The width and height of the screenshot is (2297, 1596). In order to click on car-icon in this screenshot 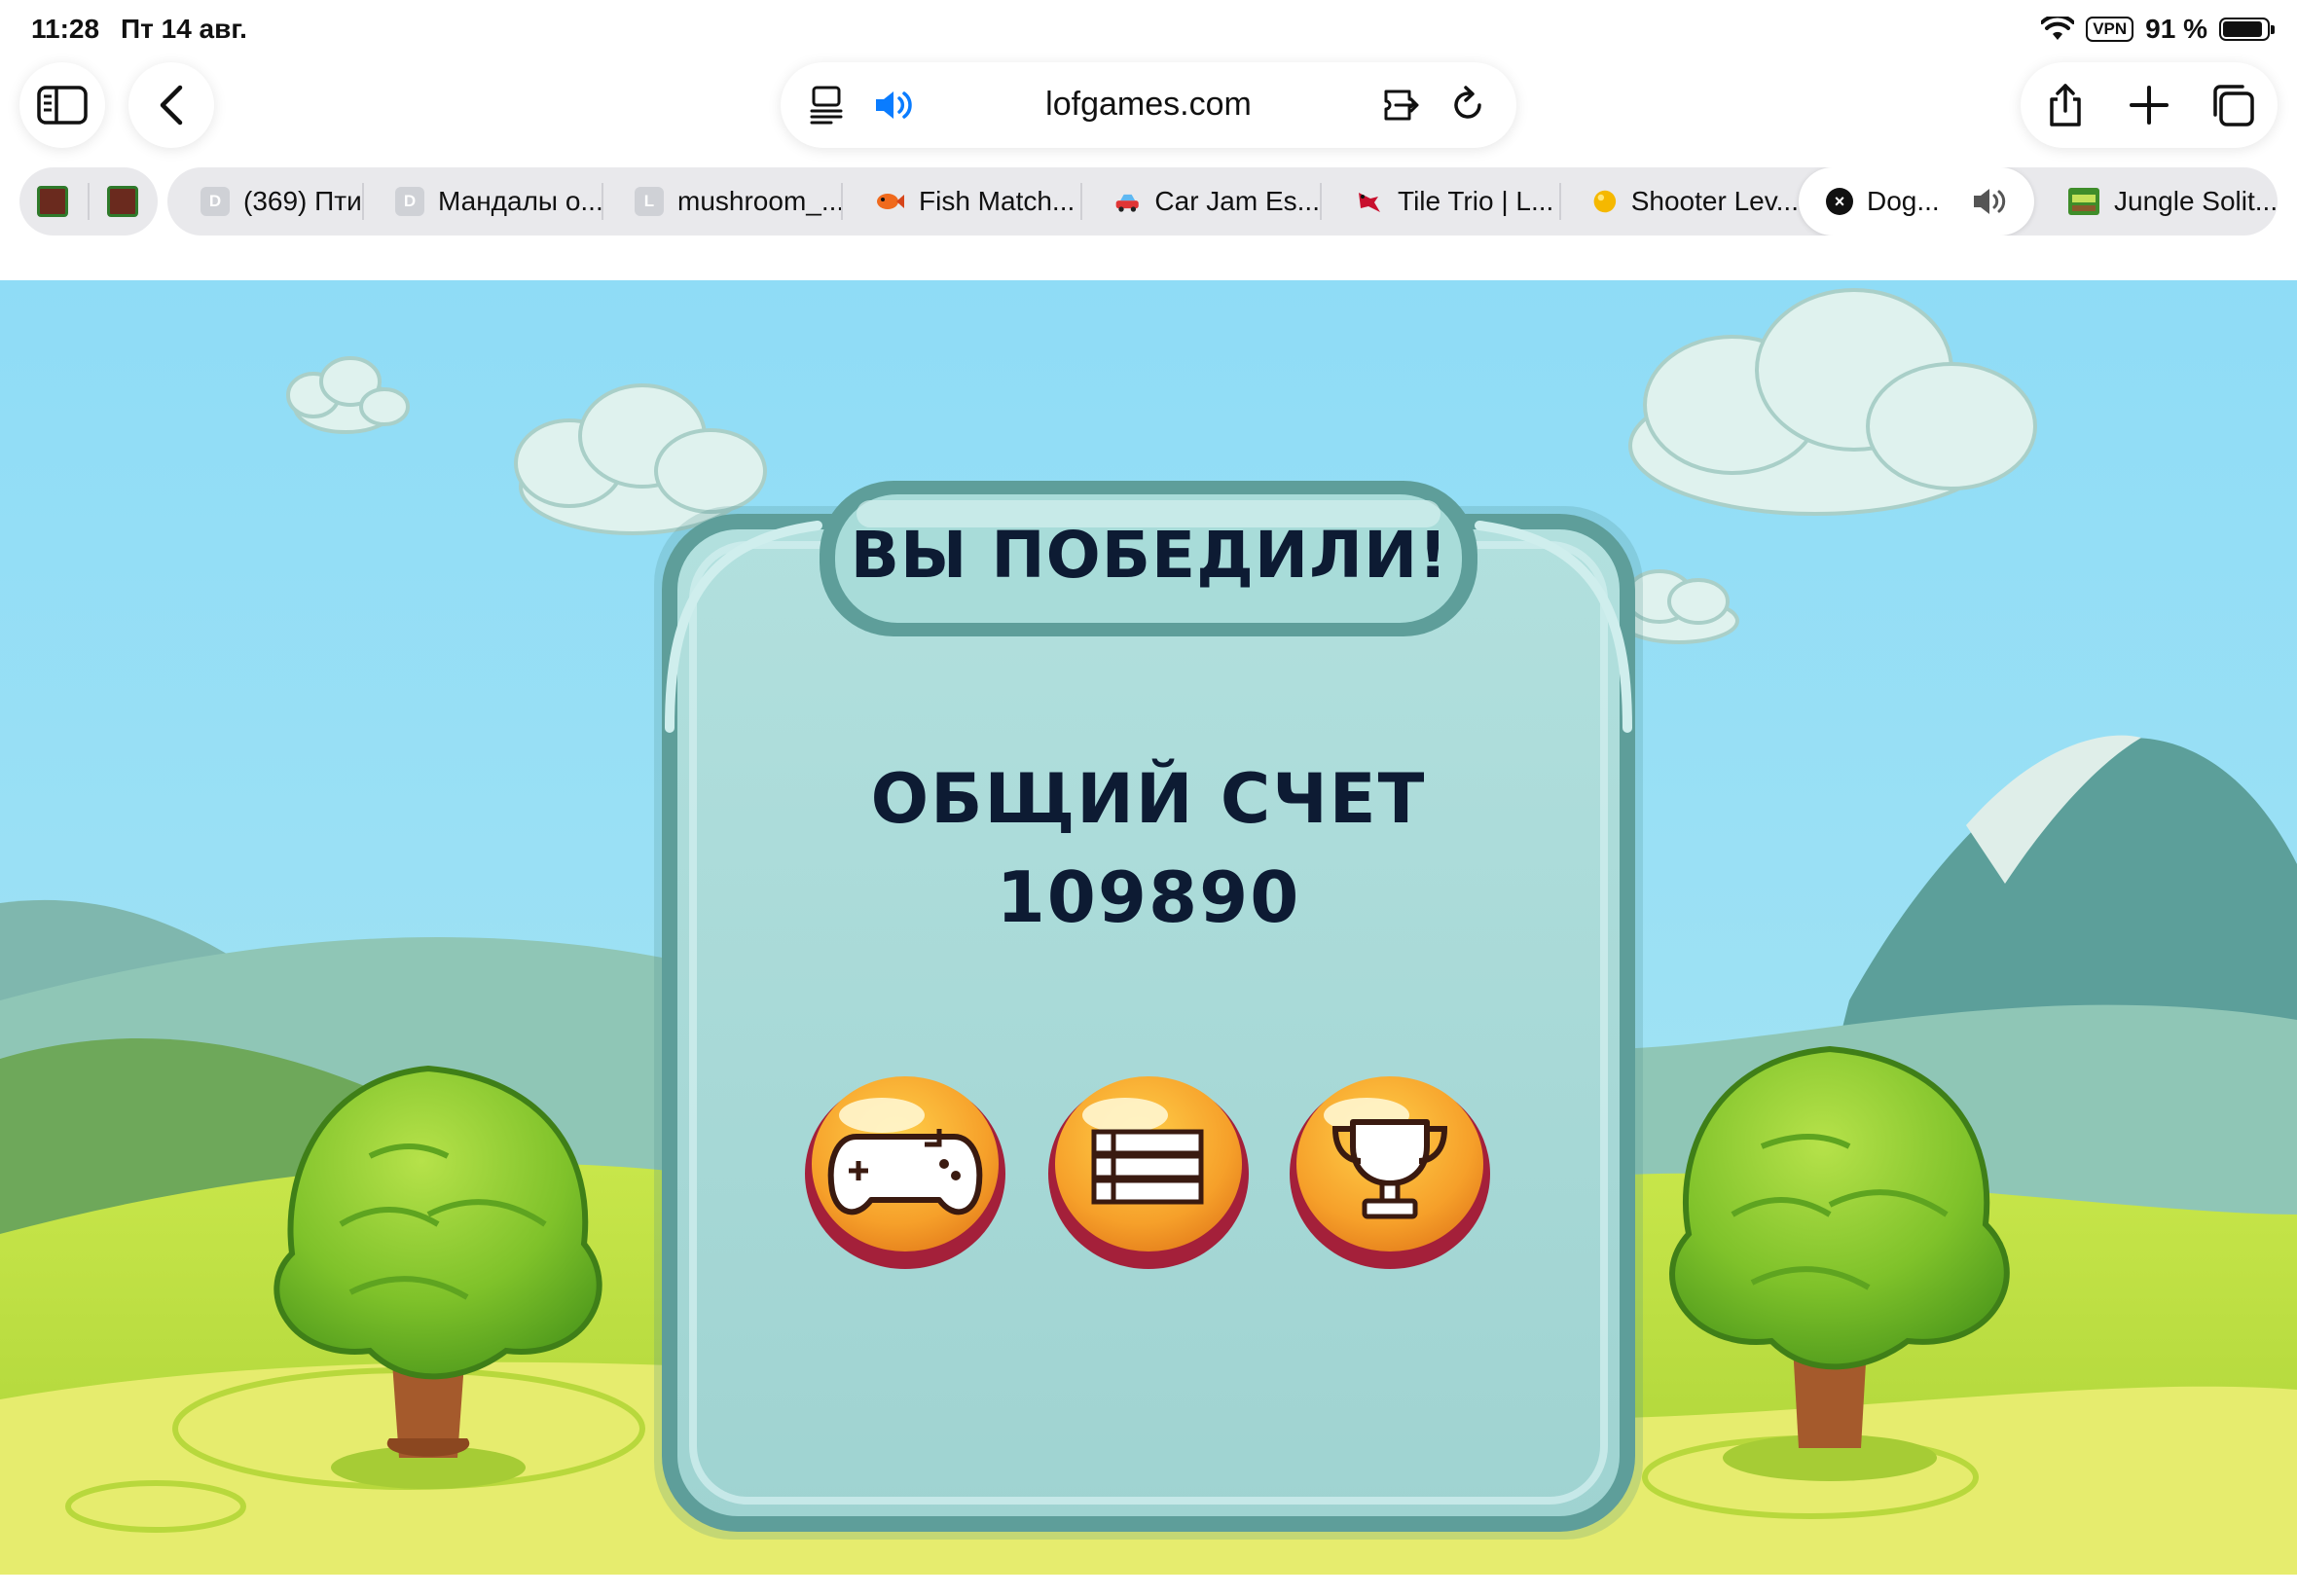, I will do `click(1127, 203)`.